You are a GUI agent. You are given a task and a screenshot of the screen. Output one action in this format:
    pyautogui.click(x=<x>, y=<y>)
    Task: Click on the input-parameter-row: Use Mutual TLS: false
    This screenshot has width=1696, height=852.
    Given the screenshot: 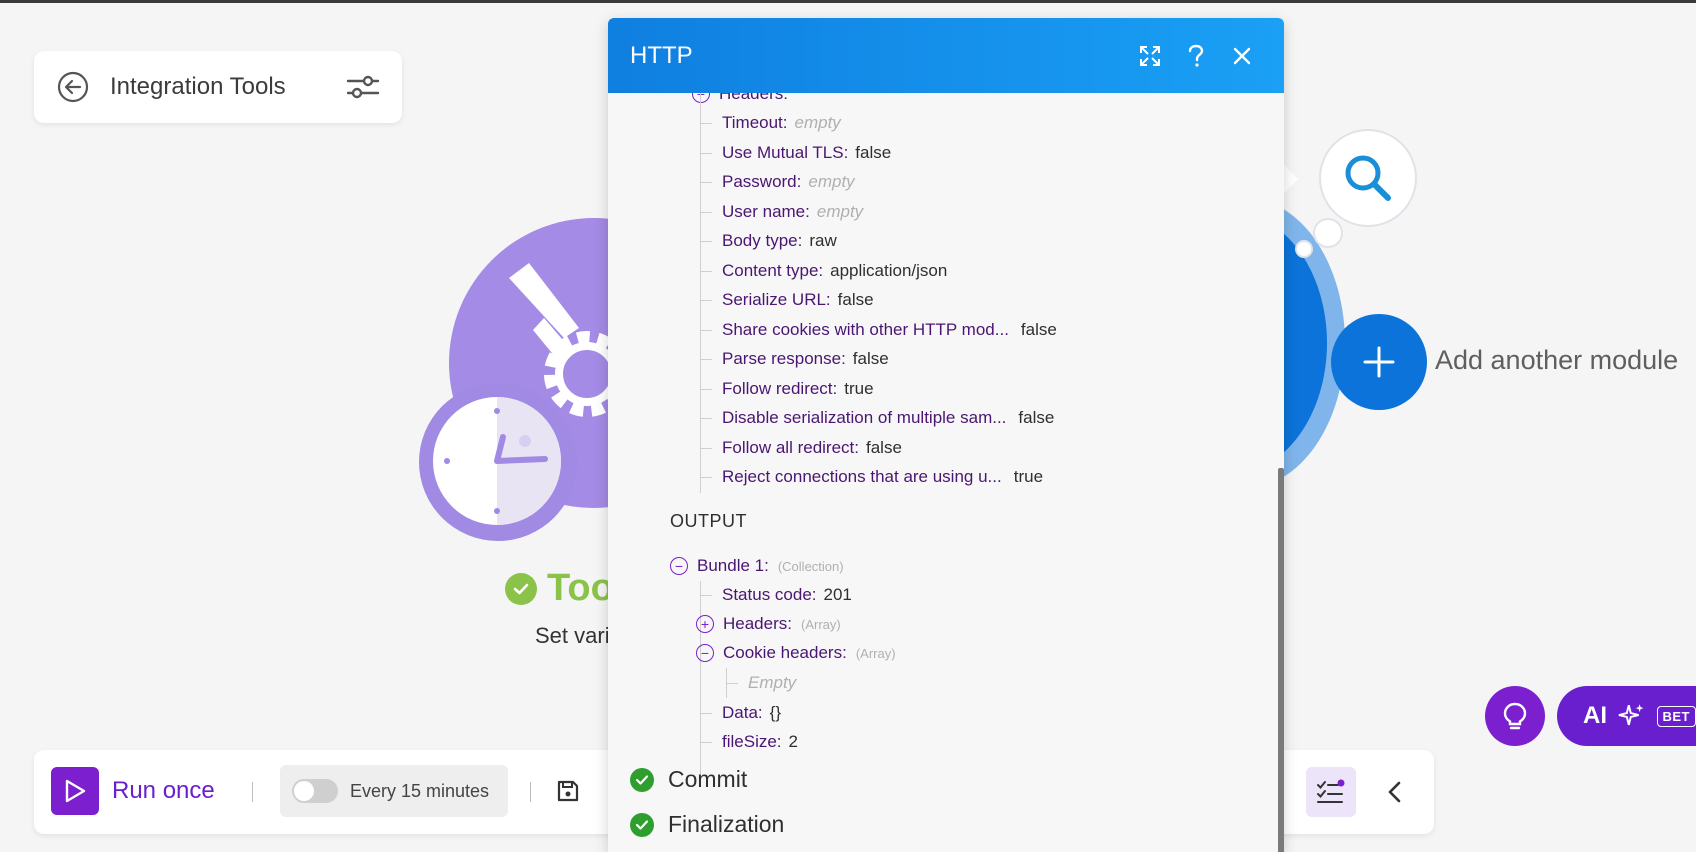 What is the action you would take?
    pyautogui.click(x=806, y=153)
    